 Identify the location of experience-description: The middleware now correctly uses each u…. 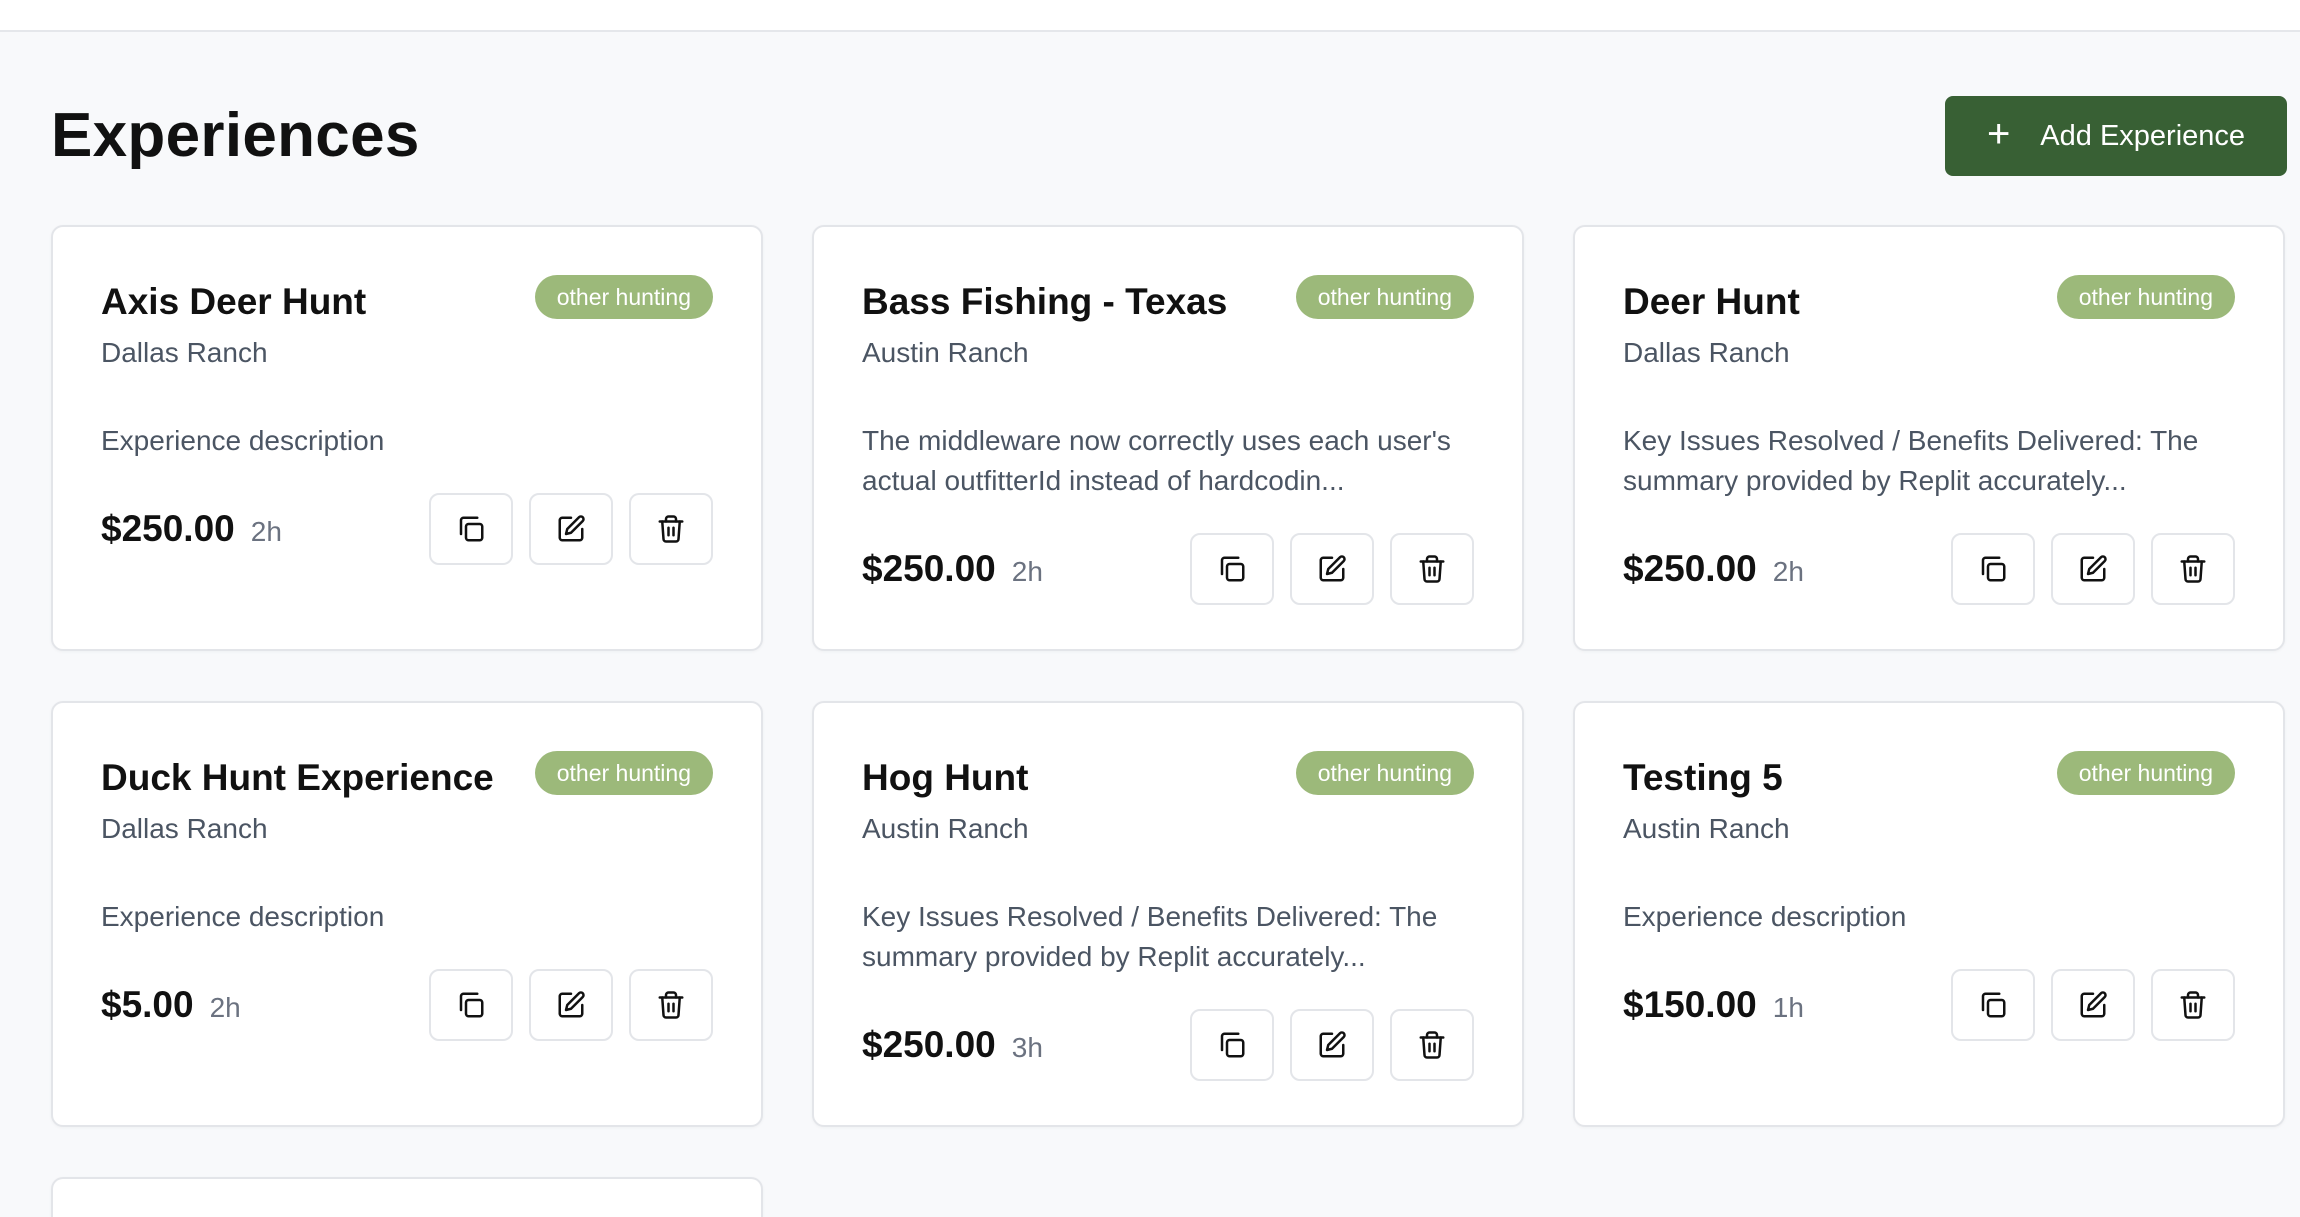
(1156, 460).